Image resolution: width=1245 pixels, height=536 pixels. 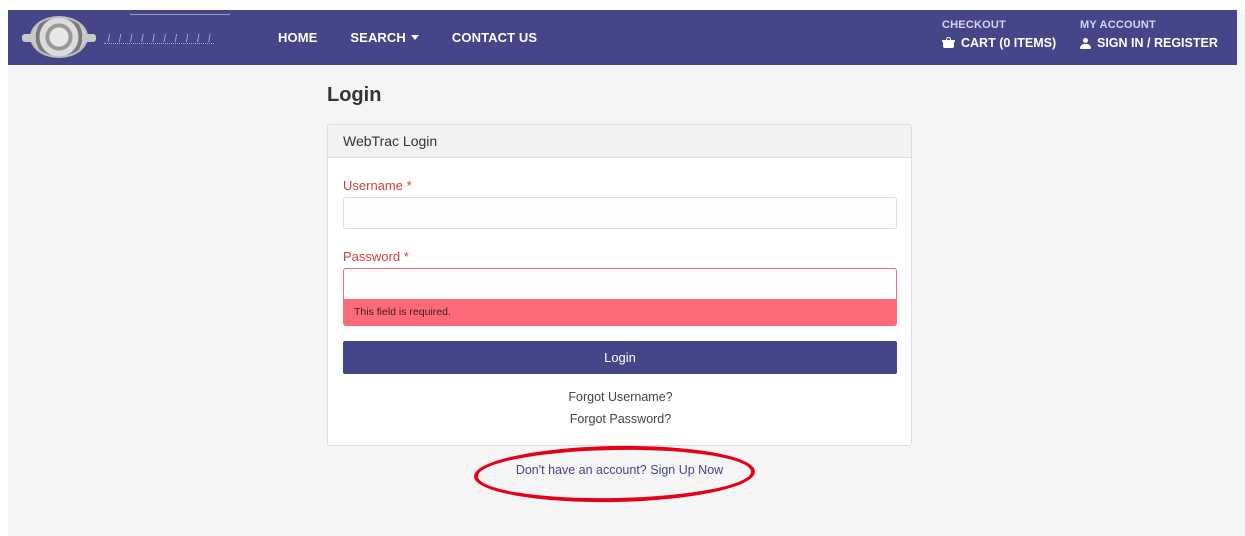 What do you see at coordinates (297, 37) in the screenshot?
I see `nav-home: HOME` at bounding box center [297, 37].